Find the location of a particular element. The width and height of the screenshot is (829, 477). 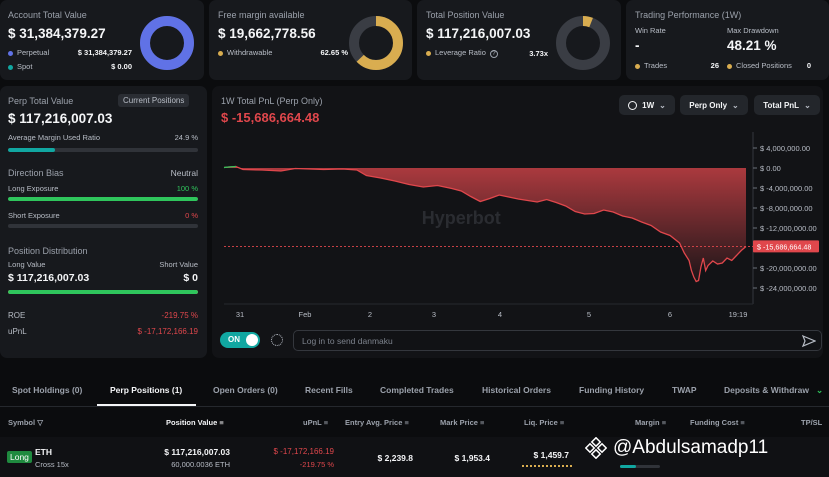

tab-perp-positions: Perp Positions (1) is located at coordinates (146, 390).